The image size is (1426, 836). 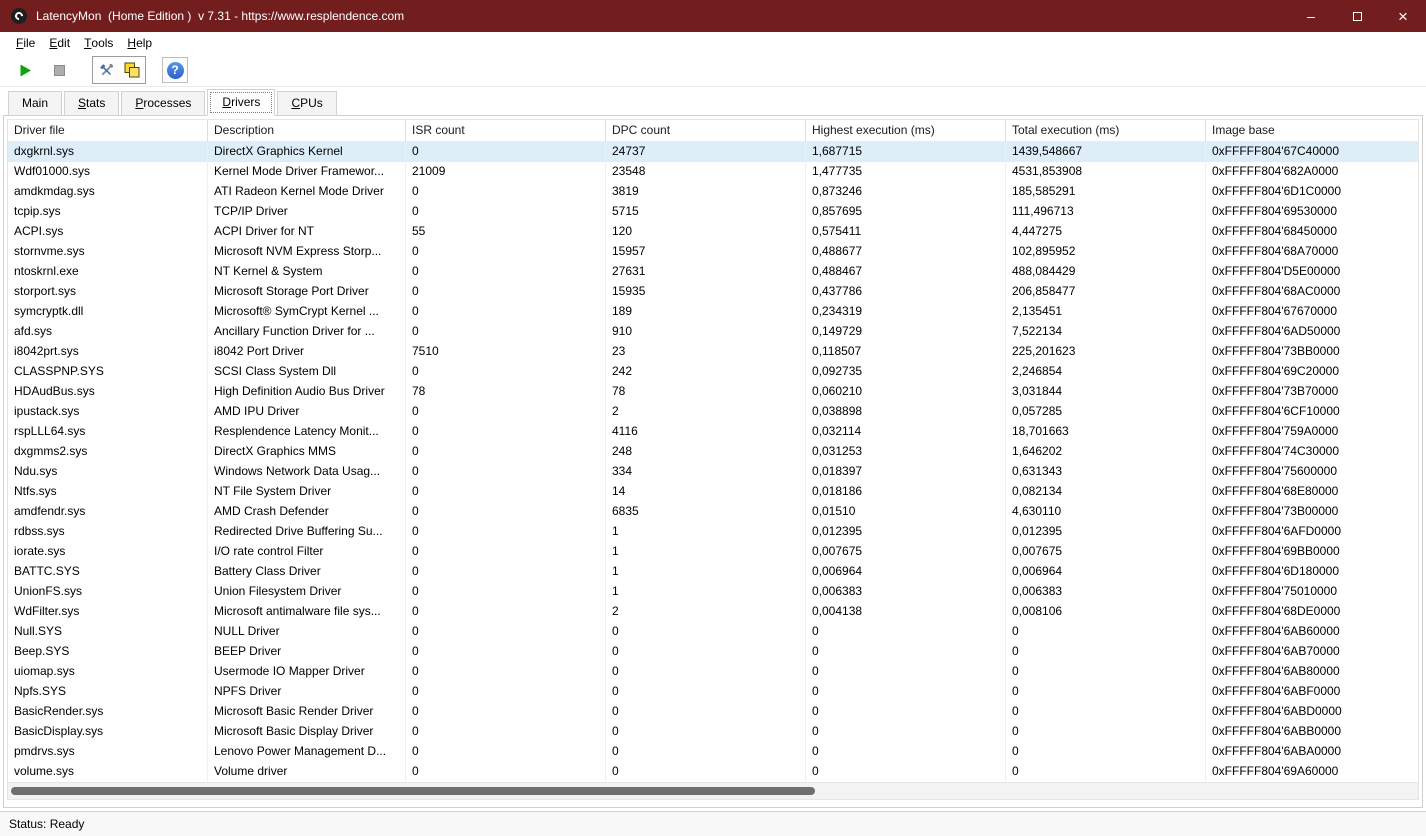 I want to click on maximize-button, so click(x=1357, y=16).